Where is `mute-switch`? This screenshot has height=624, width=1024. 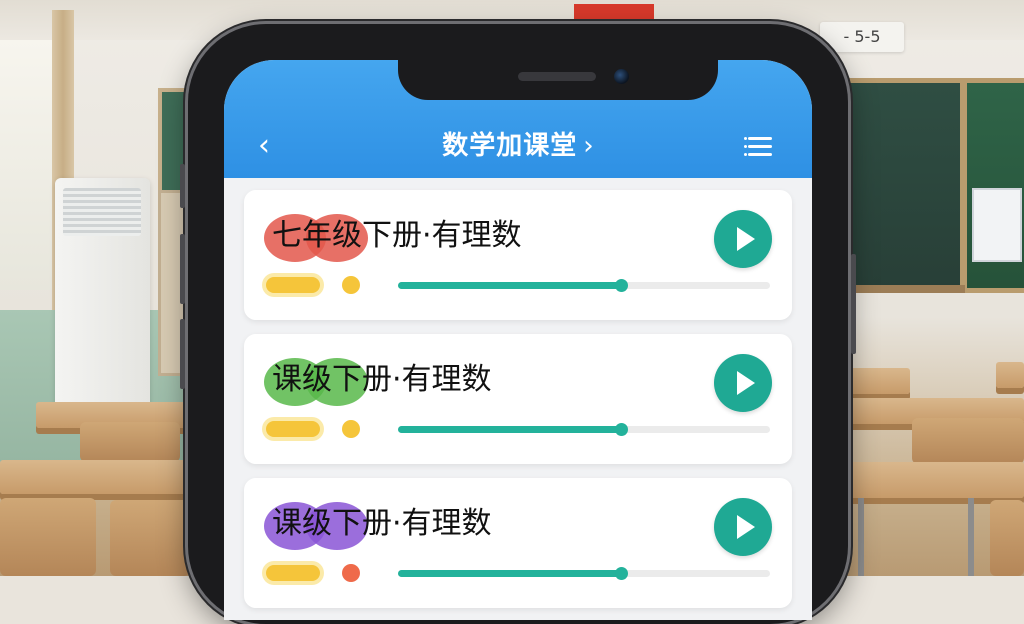 mute-switch is located at coordinates (182, 186).